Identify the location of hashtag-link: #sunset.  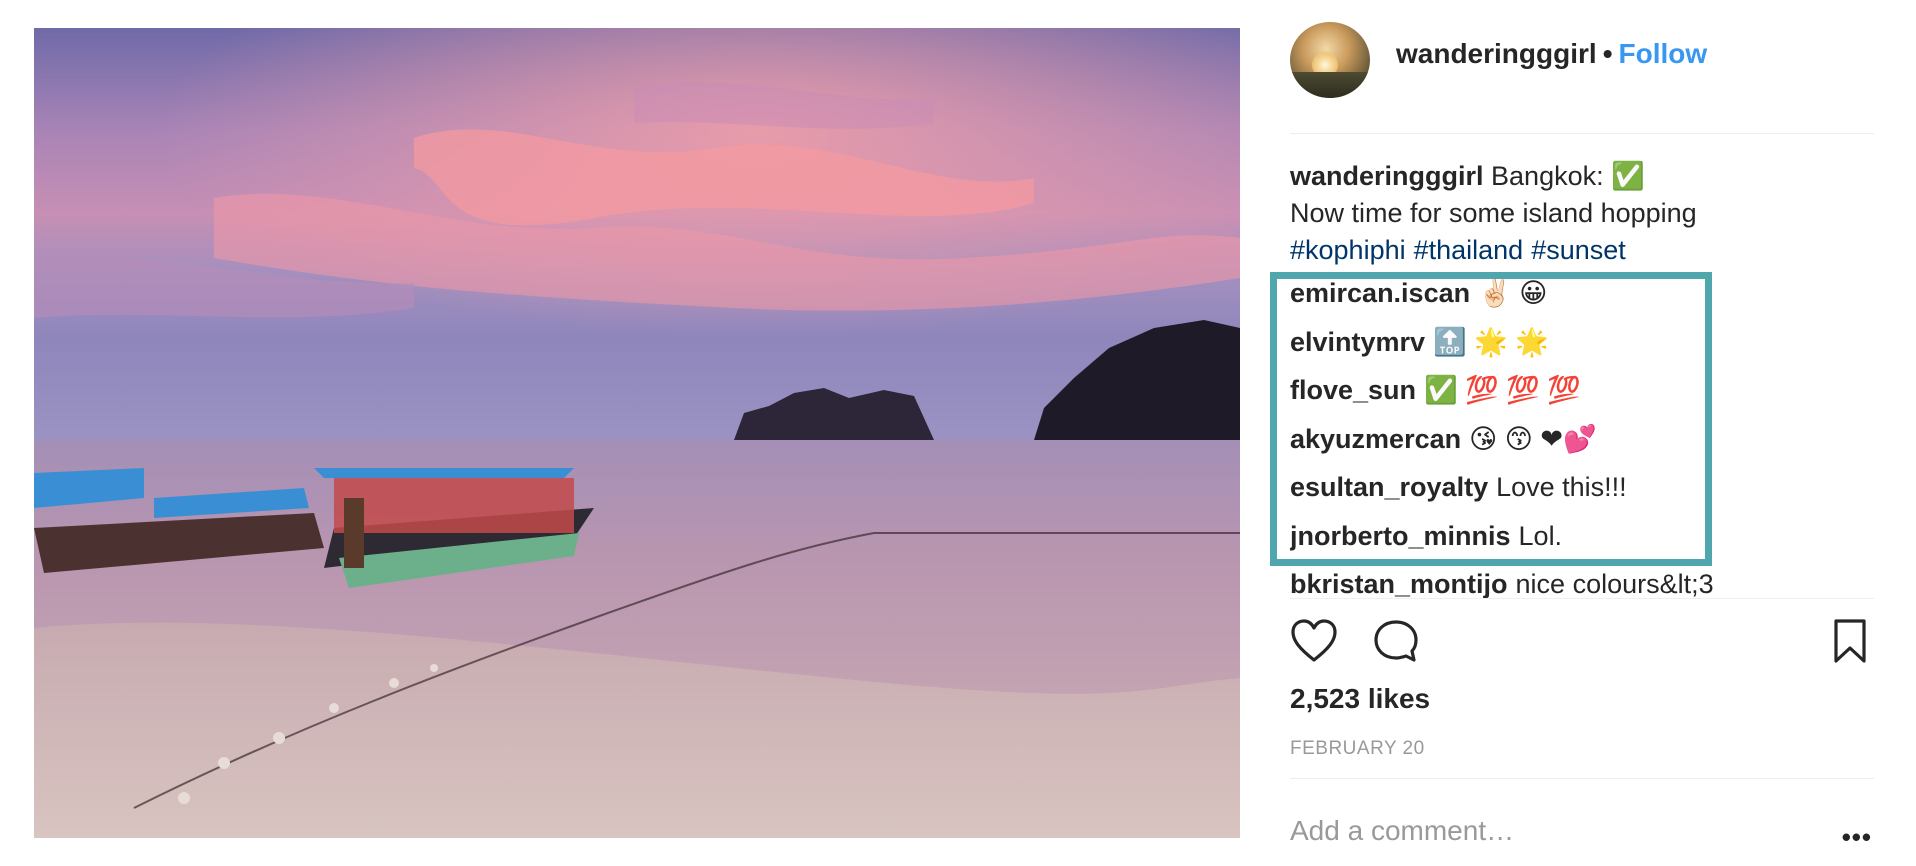
(1578, 250).